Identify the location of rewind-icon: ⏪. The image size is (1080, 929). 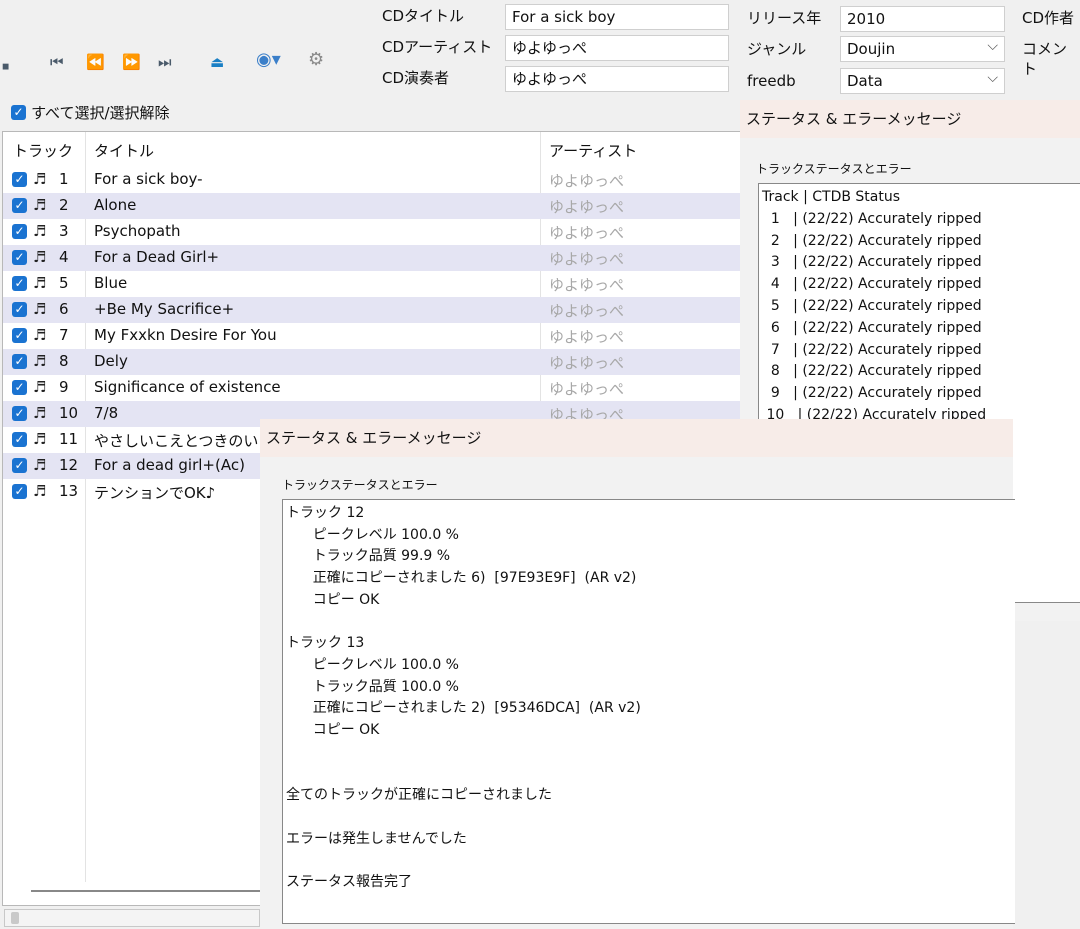
(95, 62).